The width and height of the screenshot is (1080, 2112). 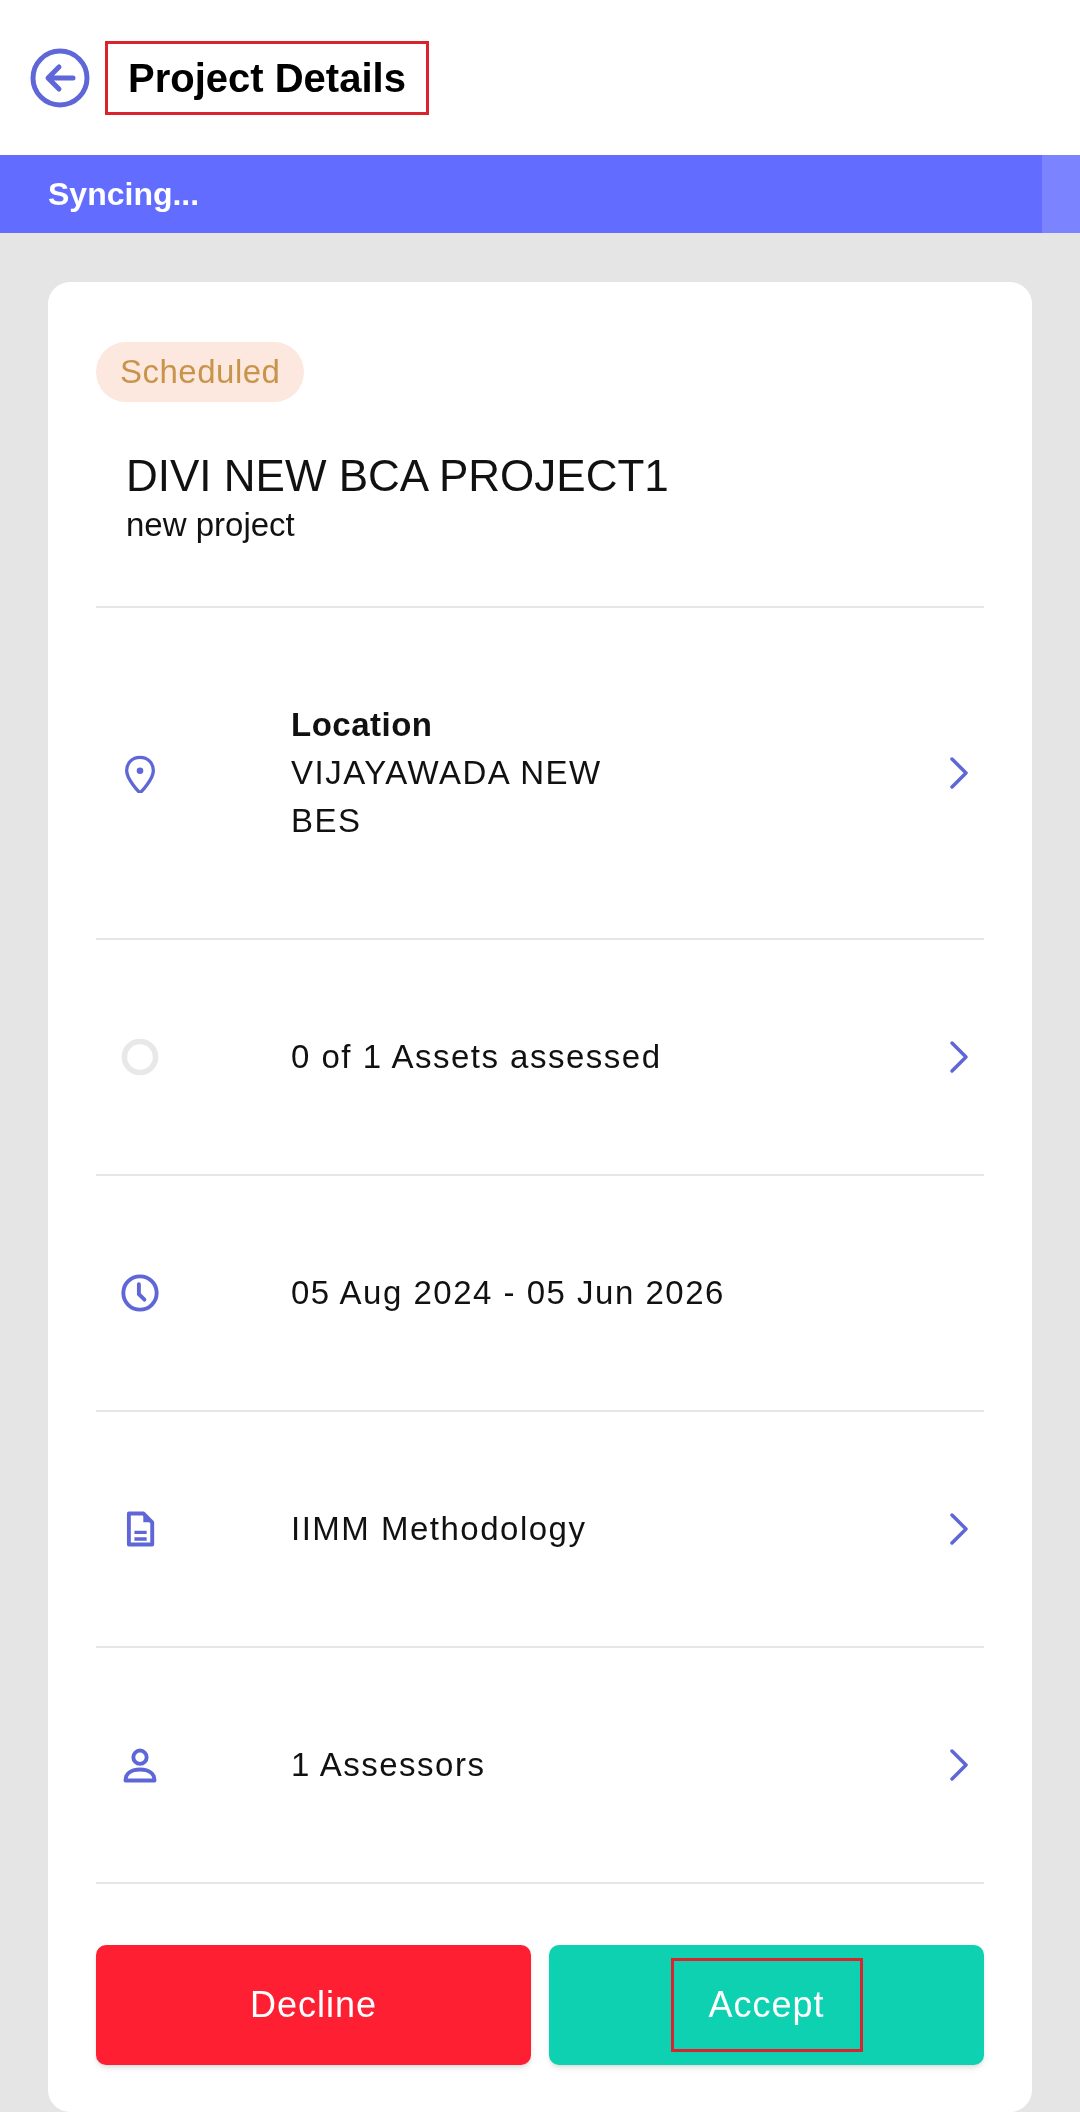 What do you see at coordinates (140, 1293) in the screenshot?
I see `clock-icon` at bounding box center [140, 1293].